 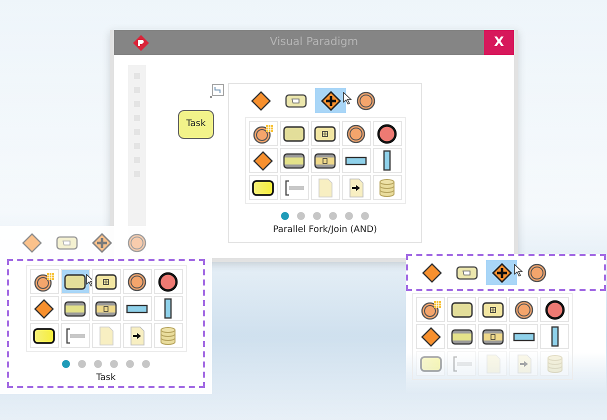 What do you see at coordinates (217, 91) in the screenshot?
I see `connector-icon` at bounding box center [217, 91].